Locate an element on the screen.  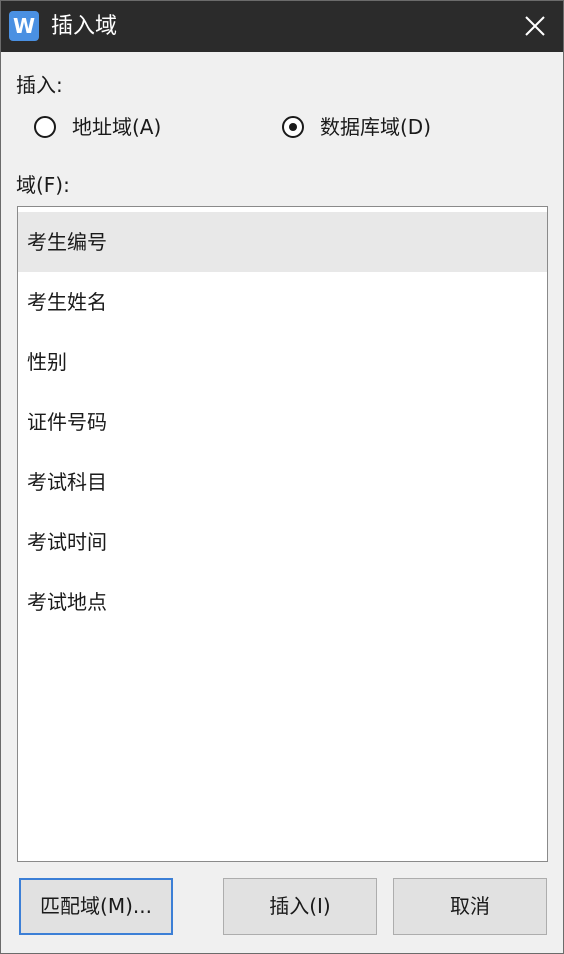
list-item: 证件号码 is located at coordinates (282, 422).